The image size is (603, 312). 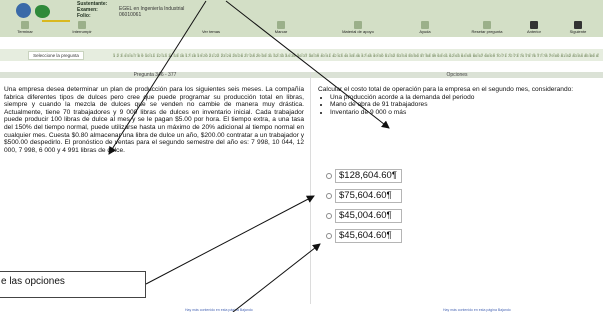 What do you see at coordinates (157, 77) in the screenshot?
I see `arrow-to-question` at bounding box center [157, 77].